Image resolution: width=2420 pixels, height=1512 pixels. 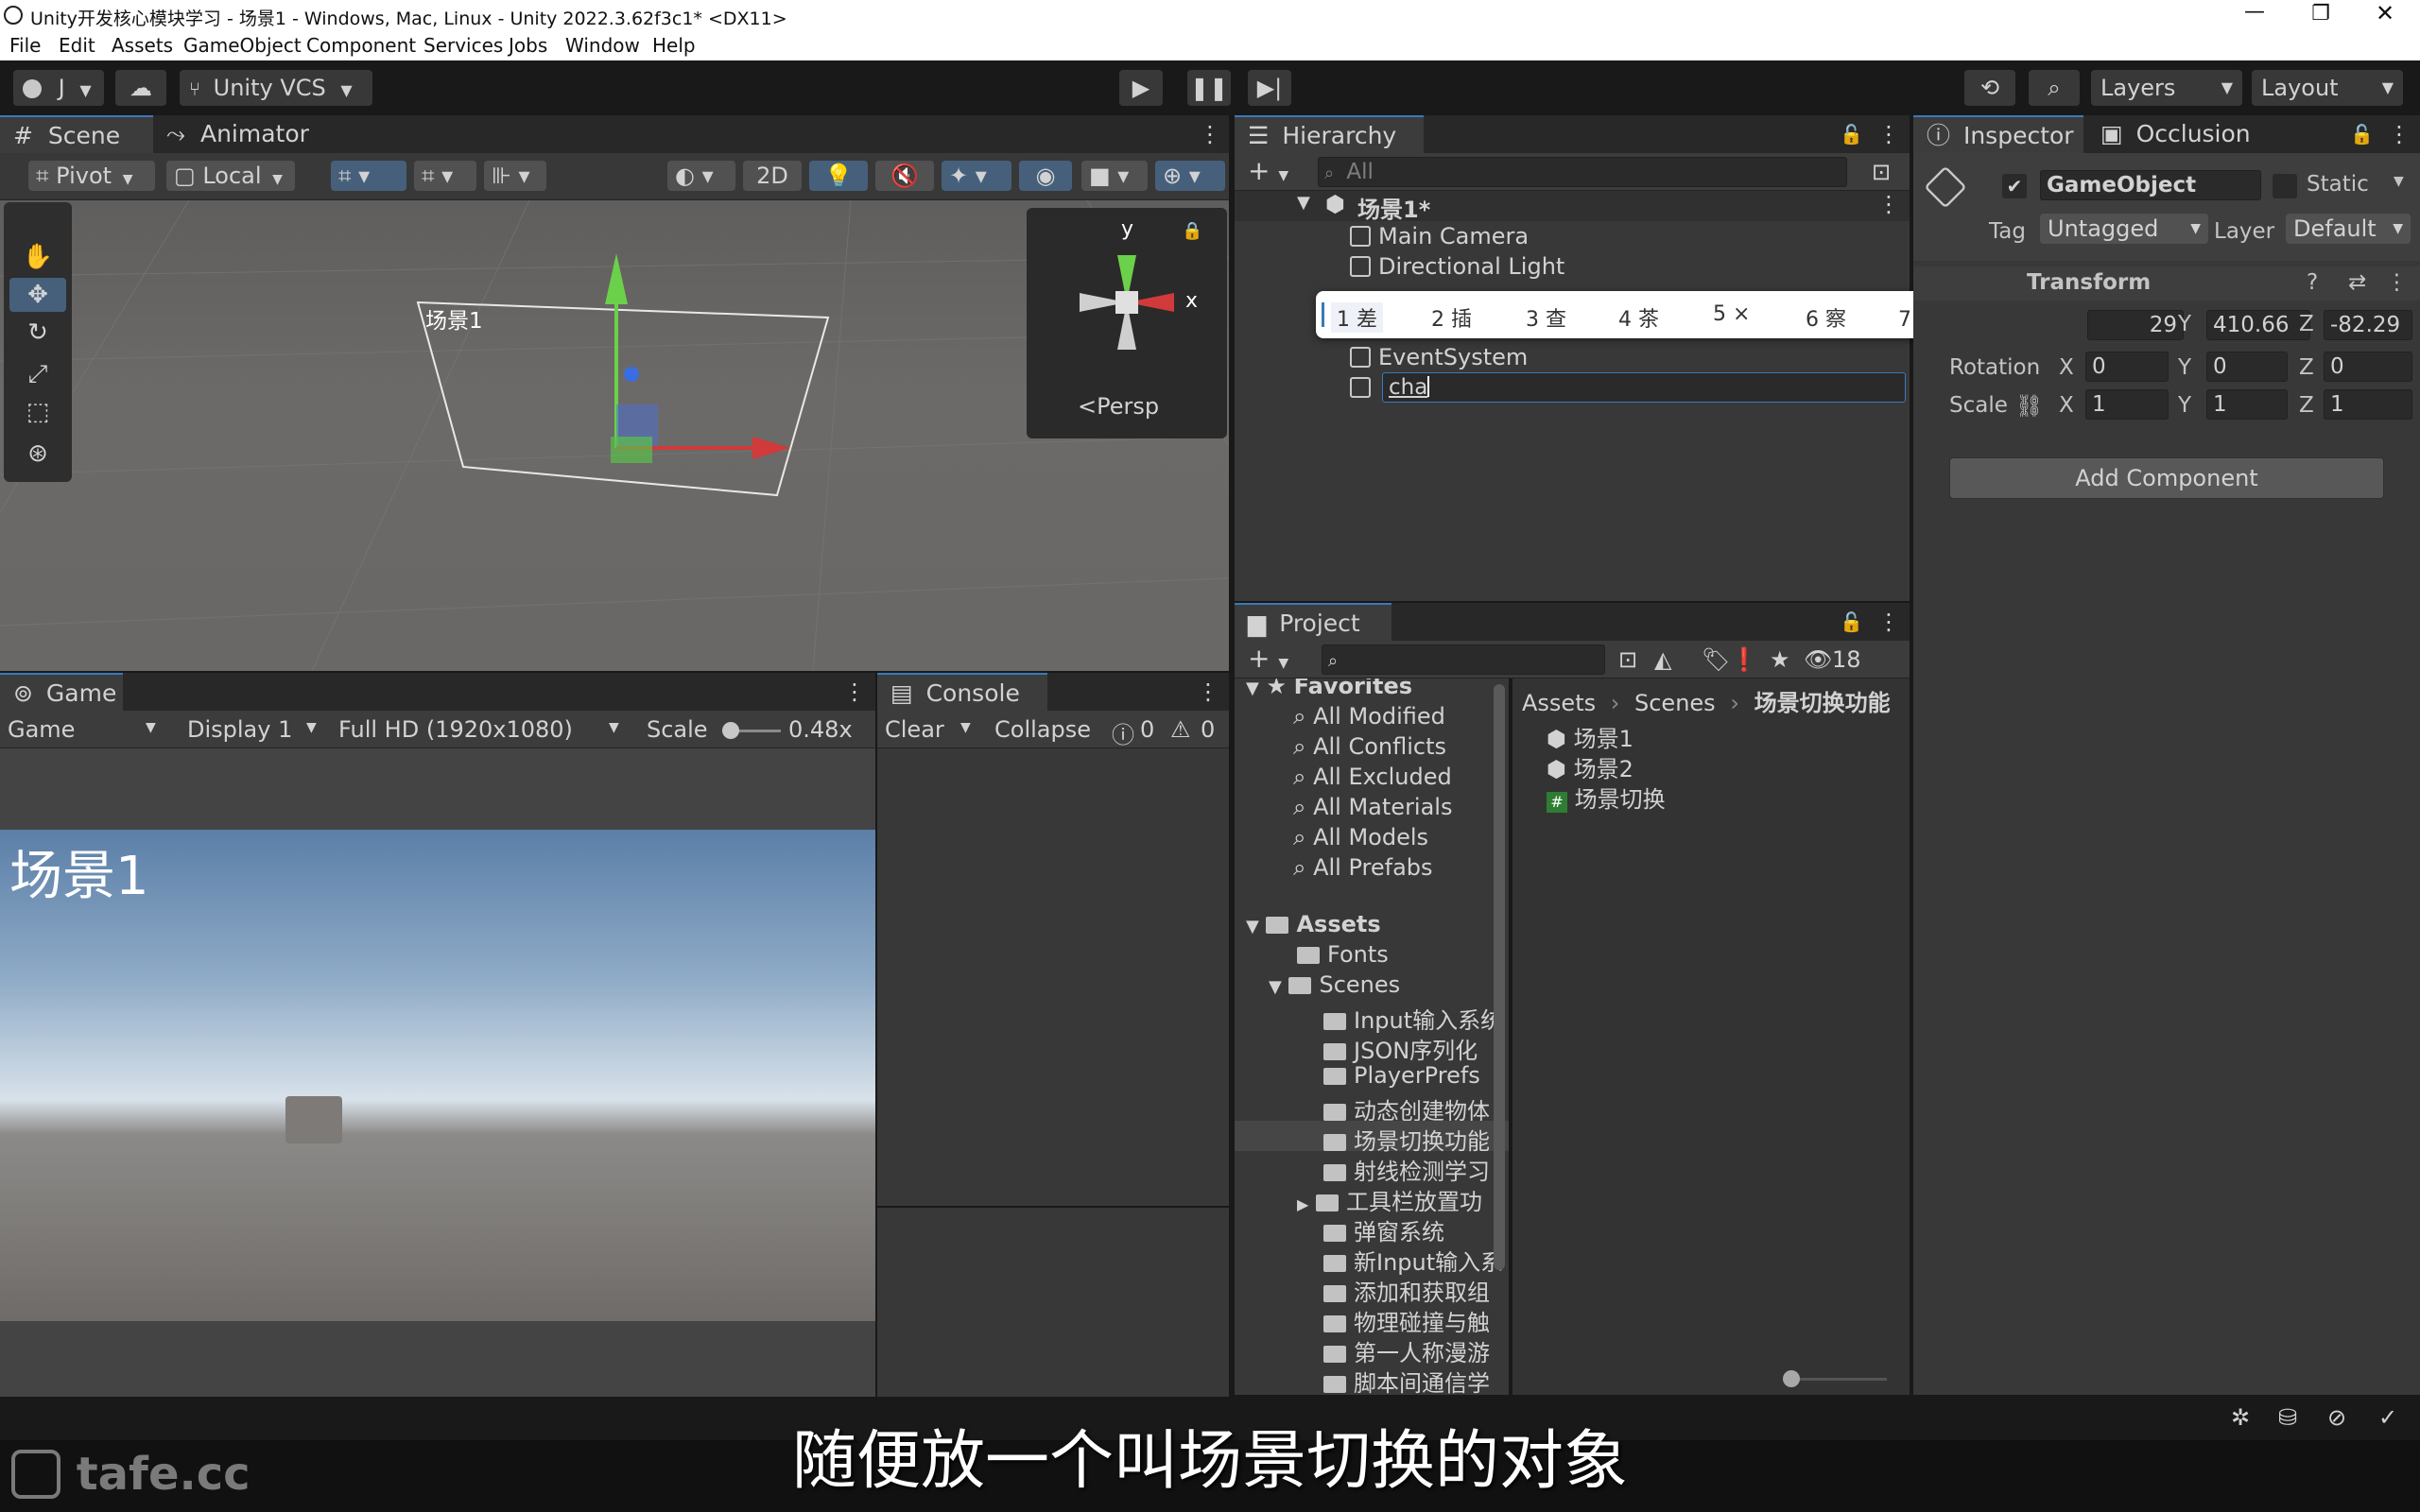 What do you see at coordinates (1360, 837) in the screenshot?
I see `favorite-all-models: ⌕ All Models` at bounding box center [1360, 837].